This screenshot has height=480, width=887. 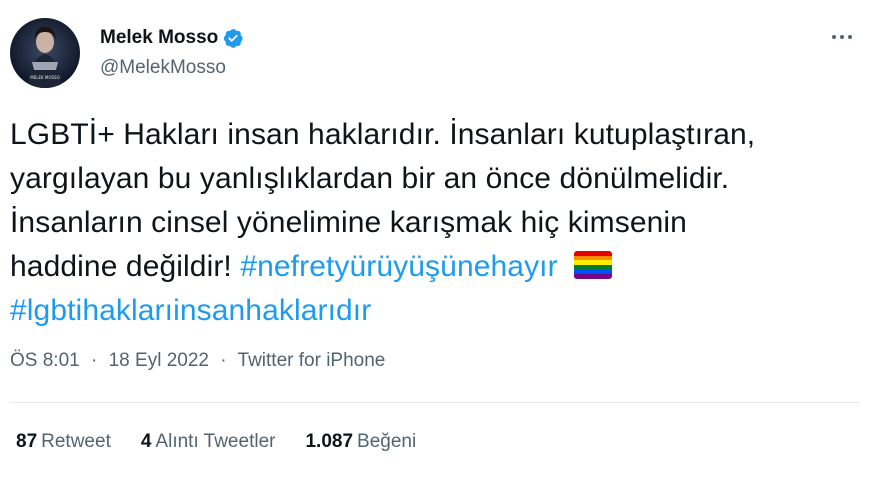 What do you see at coordinates (593, 265) in the screenshot?
I see `rainbow-flag-icon` at bounding box center [593, 265].